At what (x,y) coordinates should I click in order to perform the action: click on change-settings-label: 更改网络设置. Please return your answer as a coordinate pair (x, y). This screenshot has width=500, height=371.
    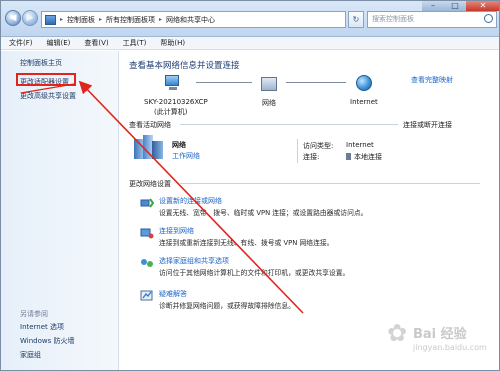
    Looking at the image, I should click on (150, 184).